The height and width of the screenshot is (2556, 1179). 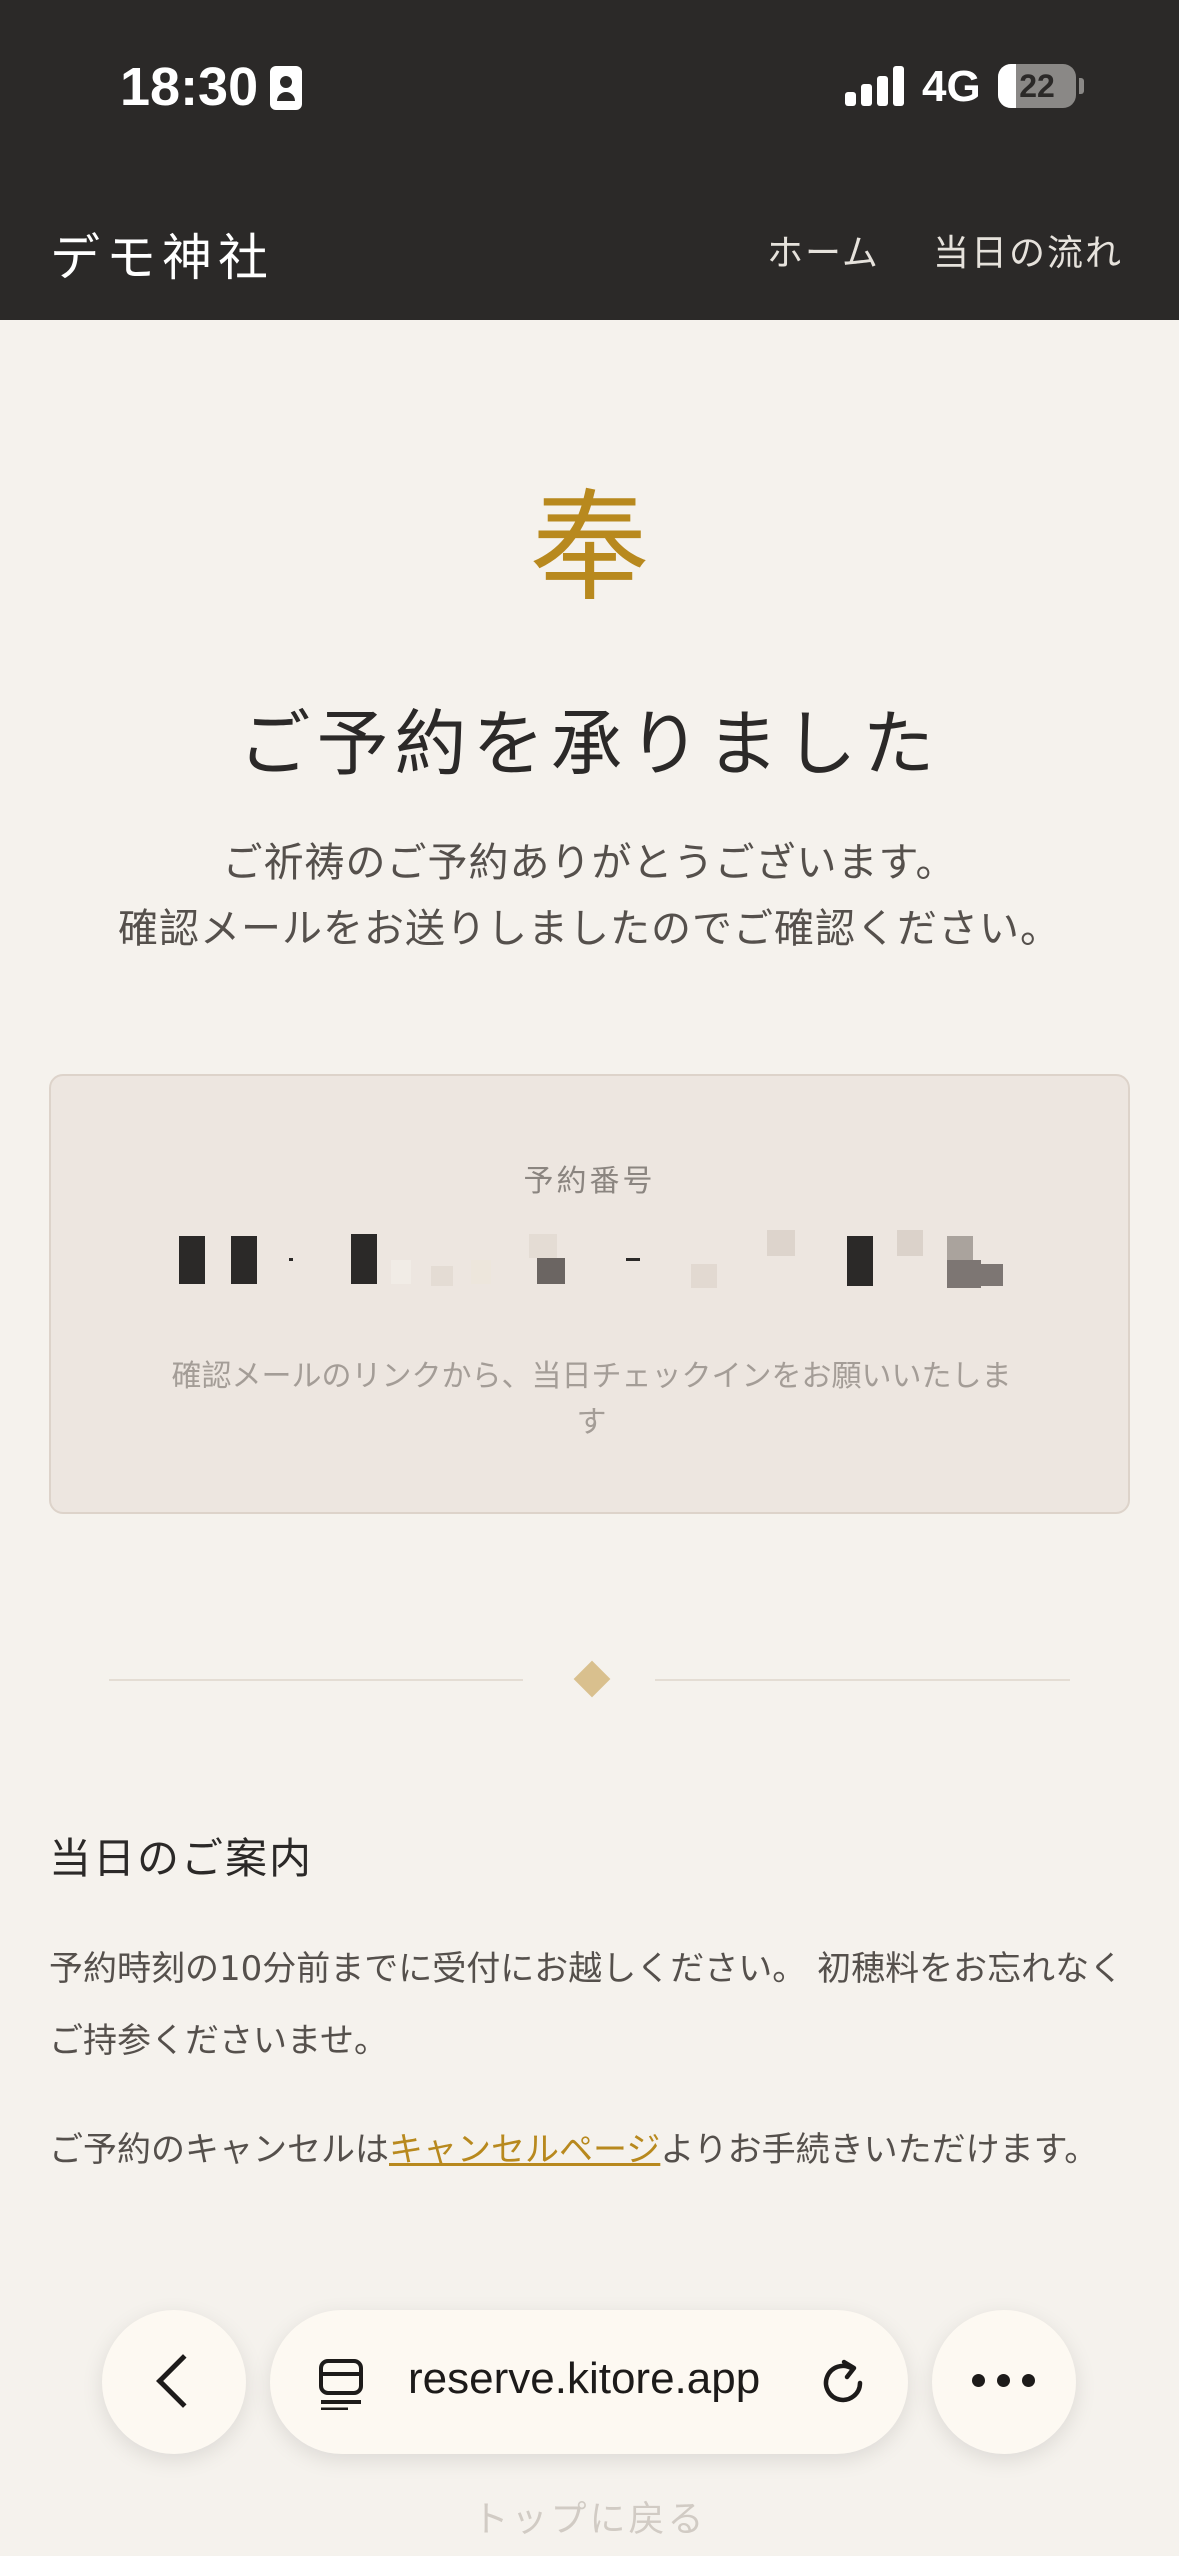 What do you see at coordinates (341, 2384) in the screenshot?
I see `tab-overview-icon` at bounding box center [341, 2384].